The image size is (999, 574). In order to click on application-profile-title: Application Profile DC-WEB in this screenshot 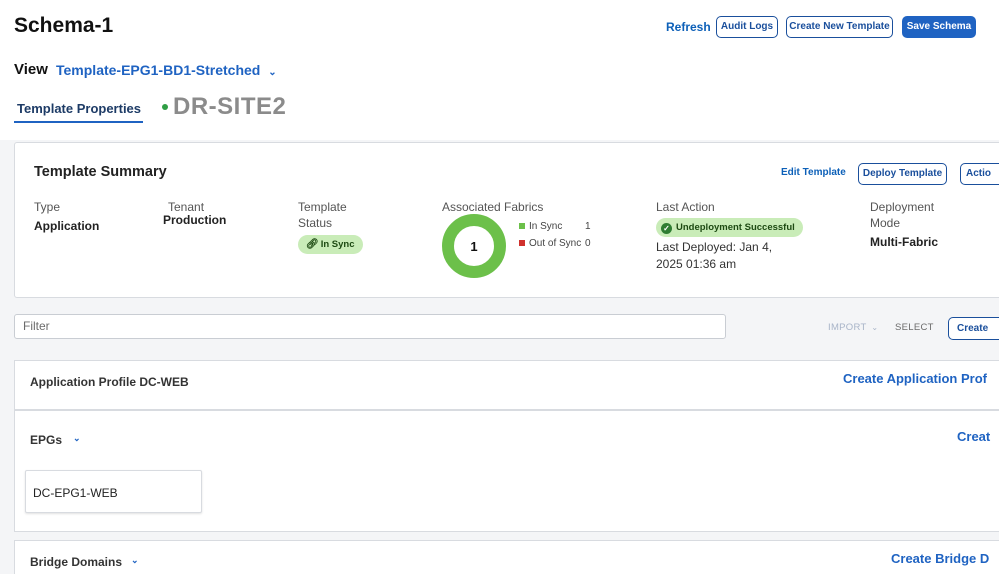, I will do `click(109, 382)`.